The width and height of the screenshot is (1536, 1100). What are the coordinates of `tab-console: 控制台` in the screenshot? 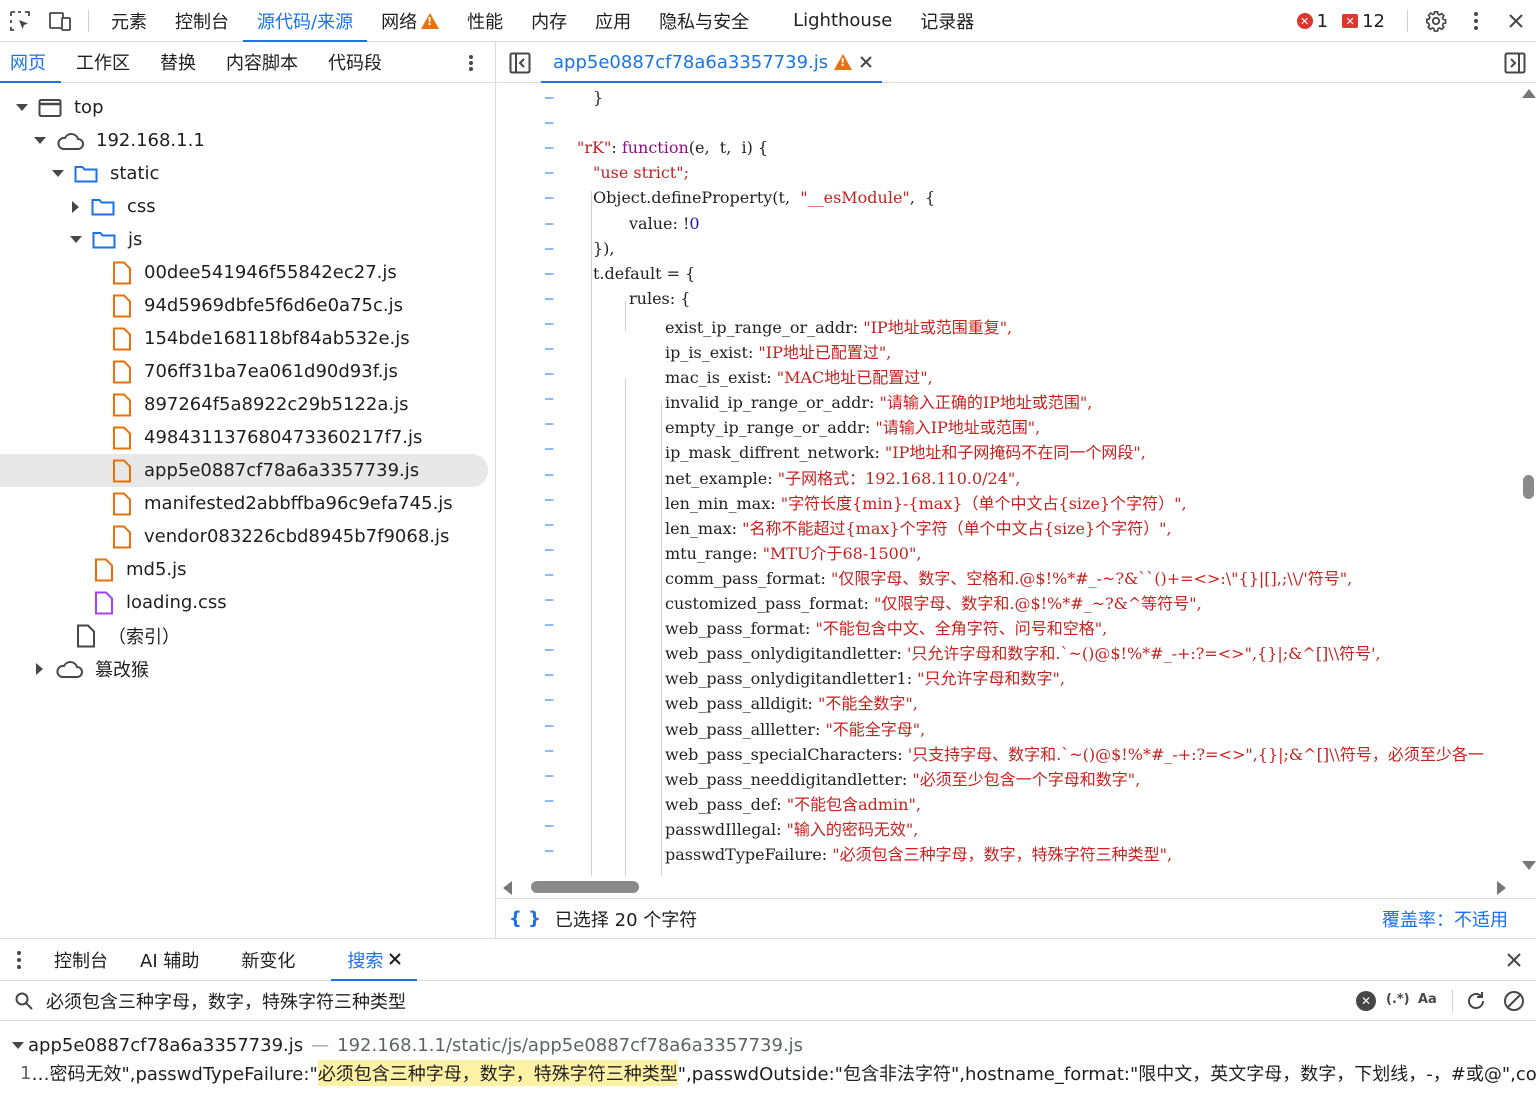 It's located at (202, 21).